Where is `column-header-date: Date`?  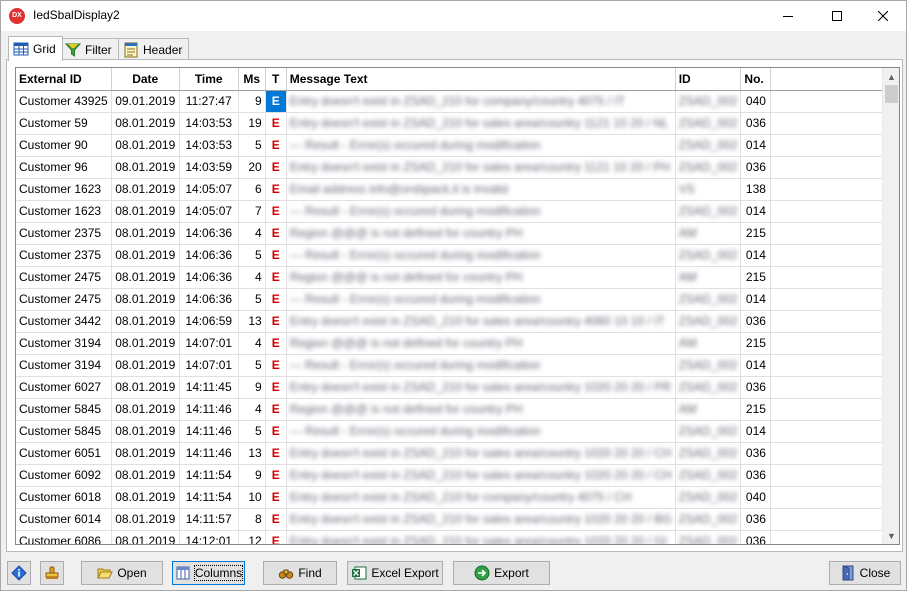 column-header-date: Date is located at coordinates (145, 79).